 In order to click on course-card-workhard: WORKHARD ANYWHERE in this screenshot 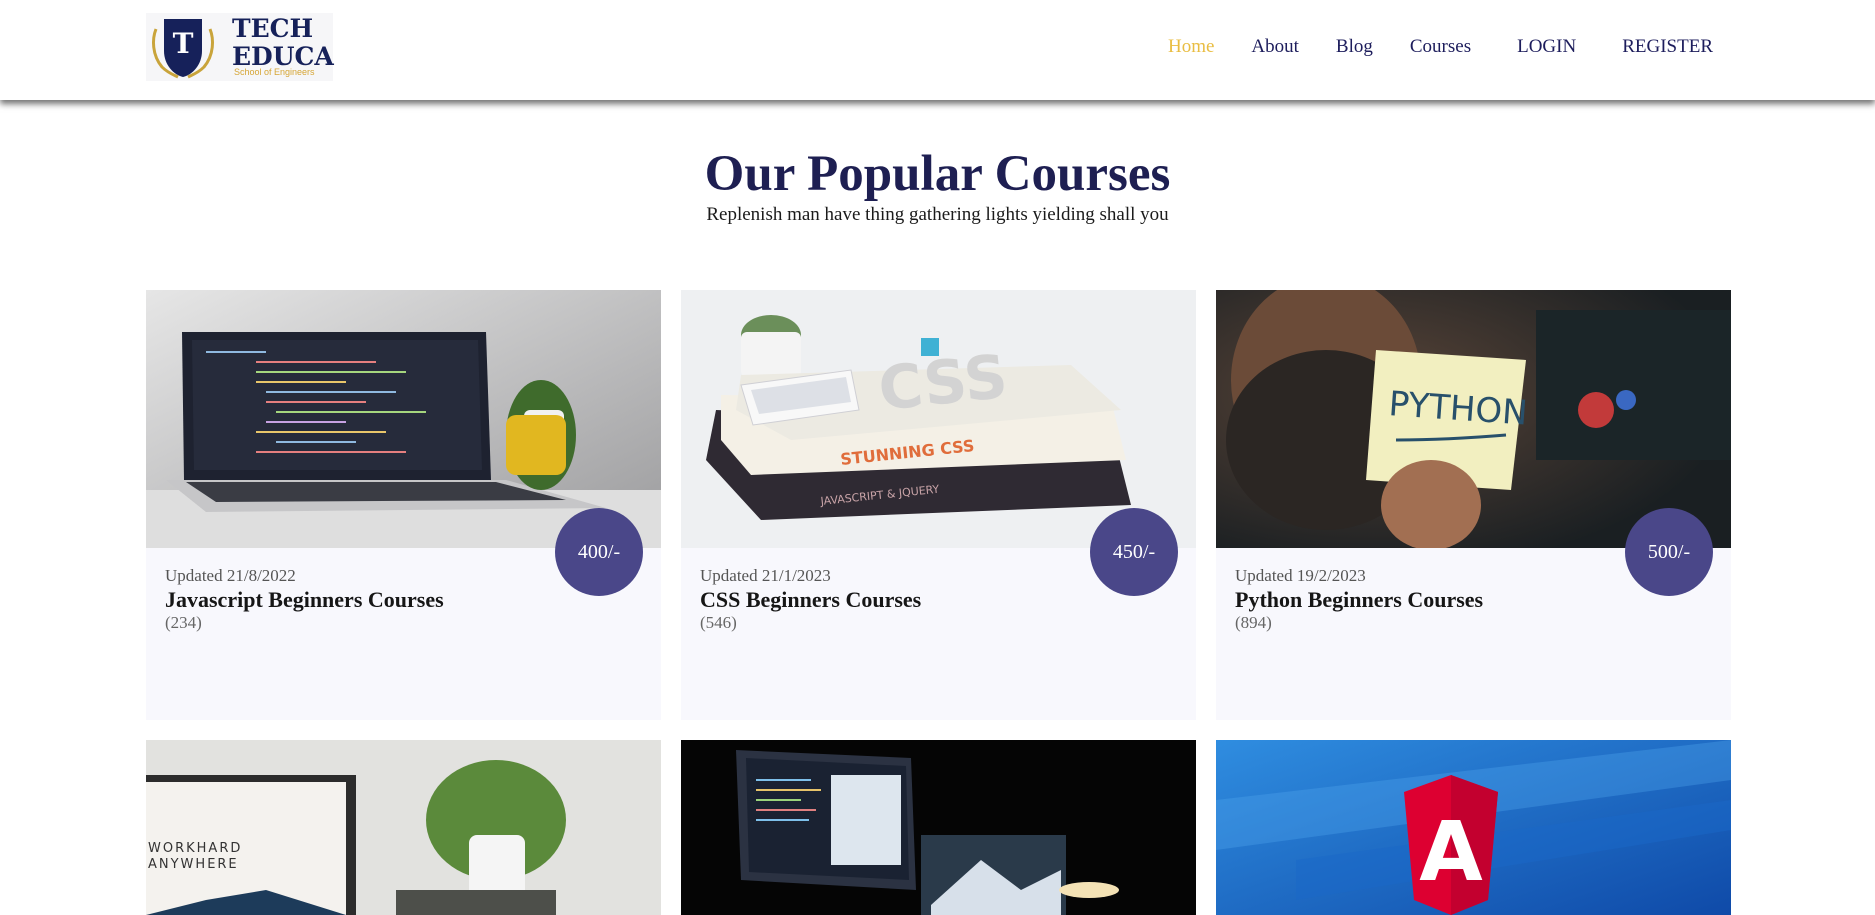, I will do `click(403, 827)`.